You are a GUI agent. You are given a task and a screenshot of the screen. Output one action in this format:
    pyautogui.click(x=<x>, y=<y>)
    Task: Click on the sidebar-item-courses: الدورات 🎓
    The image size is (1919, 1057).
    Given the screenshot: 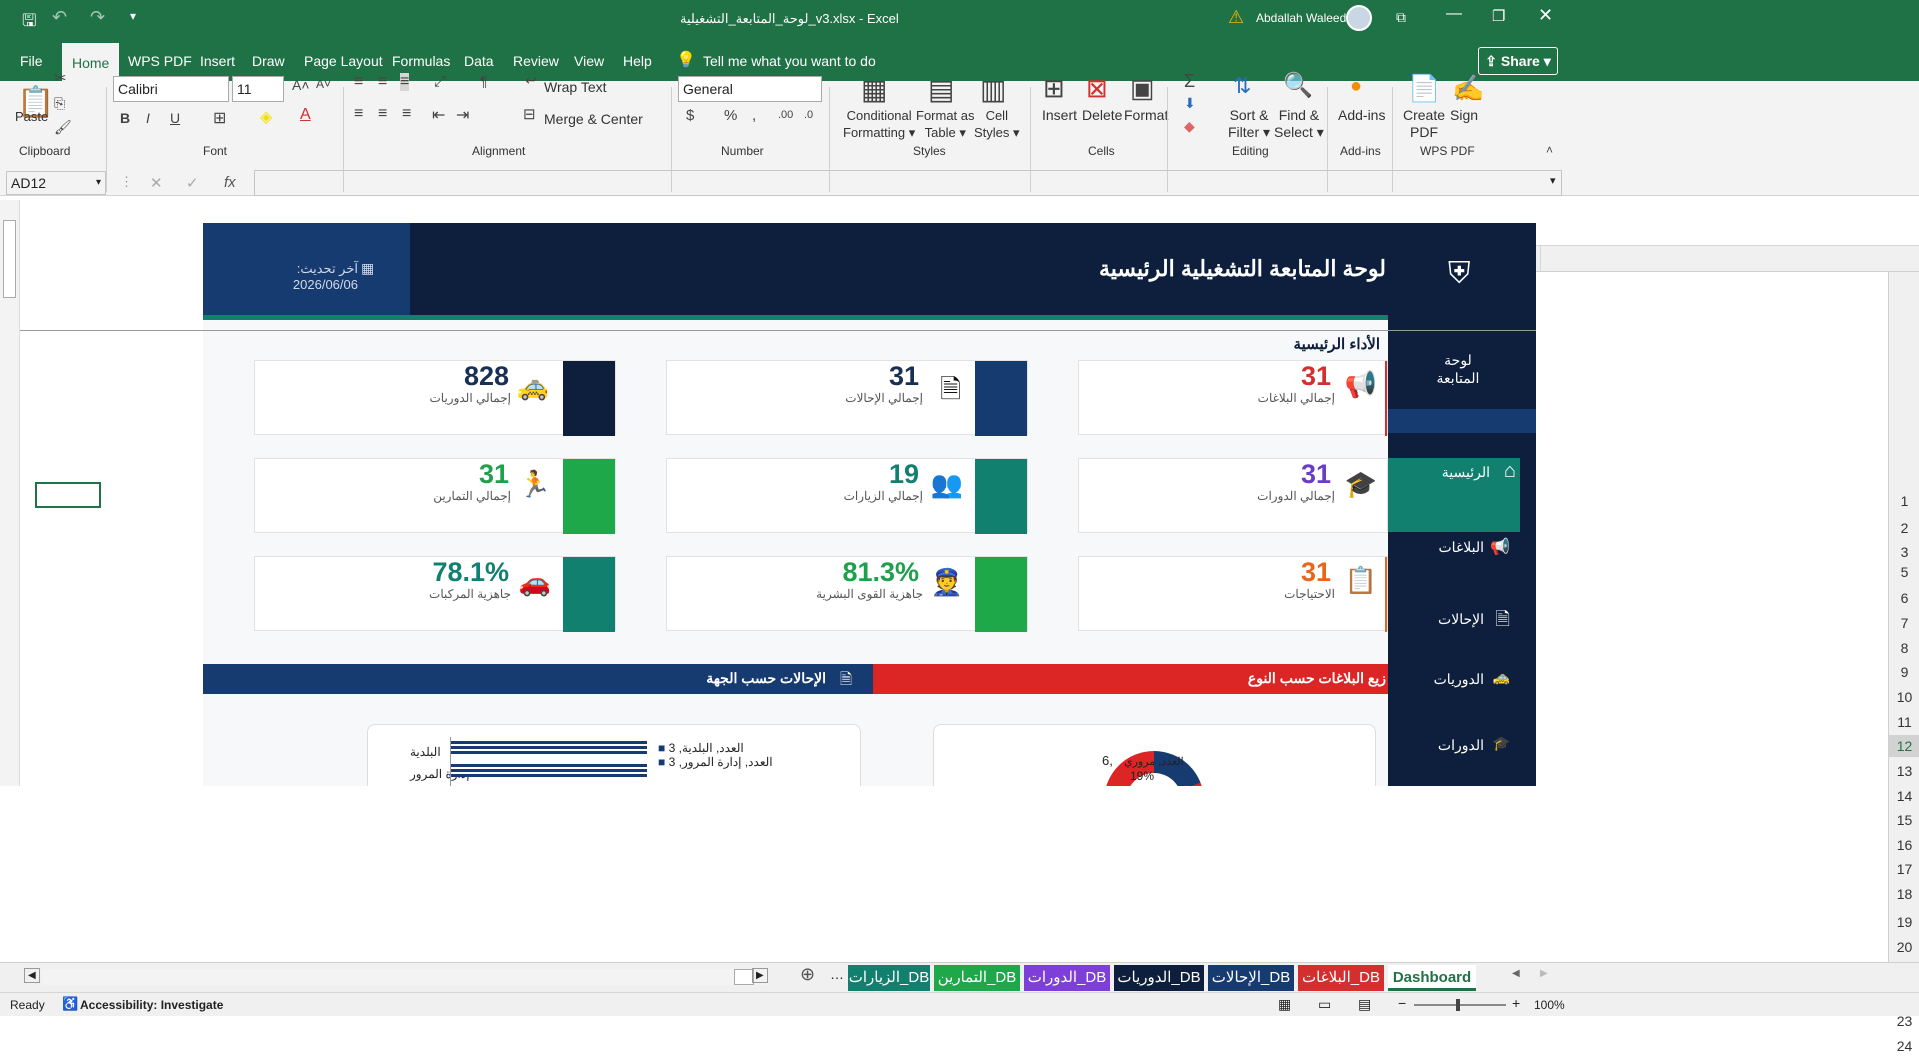 What is the action you would take?
    pyautogui.click(x=1462, y=755)
    